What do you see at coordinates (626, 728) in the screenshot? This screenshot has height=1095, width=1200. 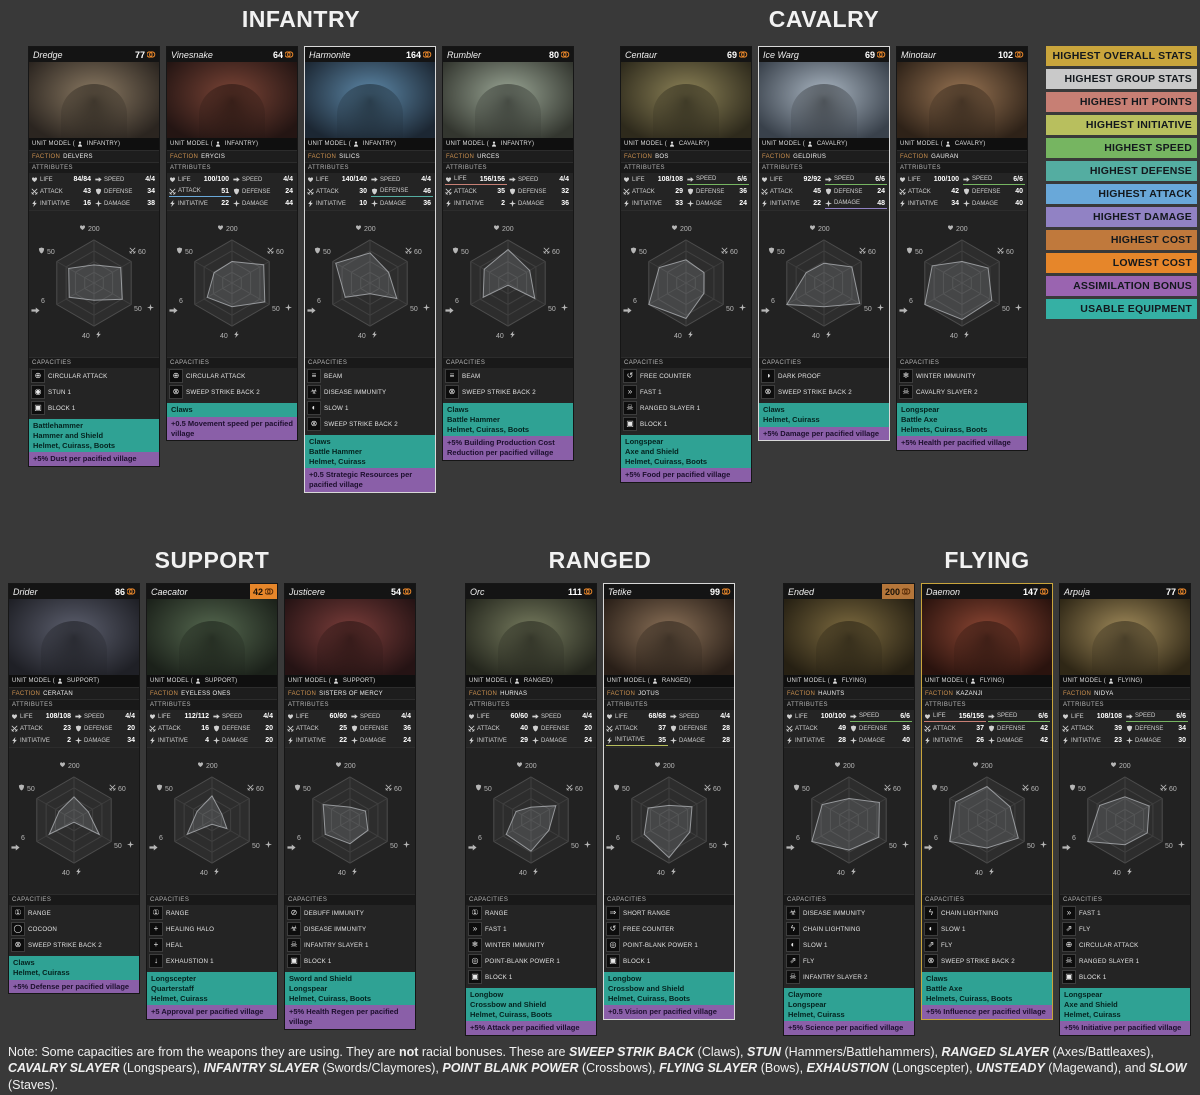 I see `attr-attack-label: ATTACK` at bounding box center [626, 728].